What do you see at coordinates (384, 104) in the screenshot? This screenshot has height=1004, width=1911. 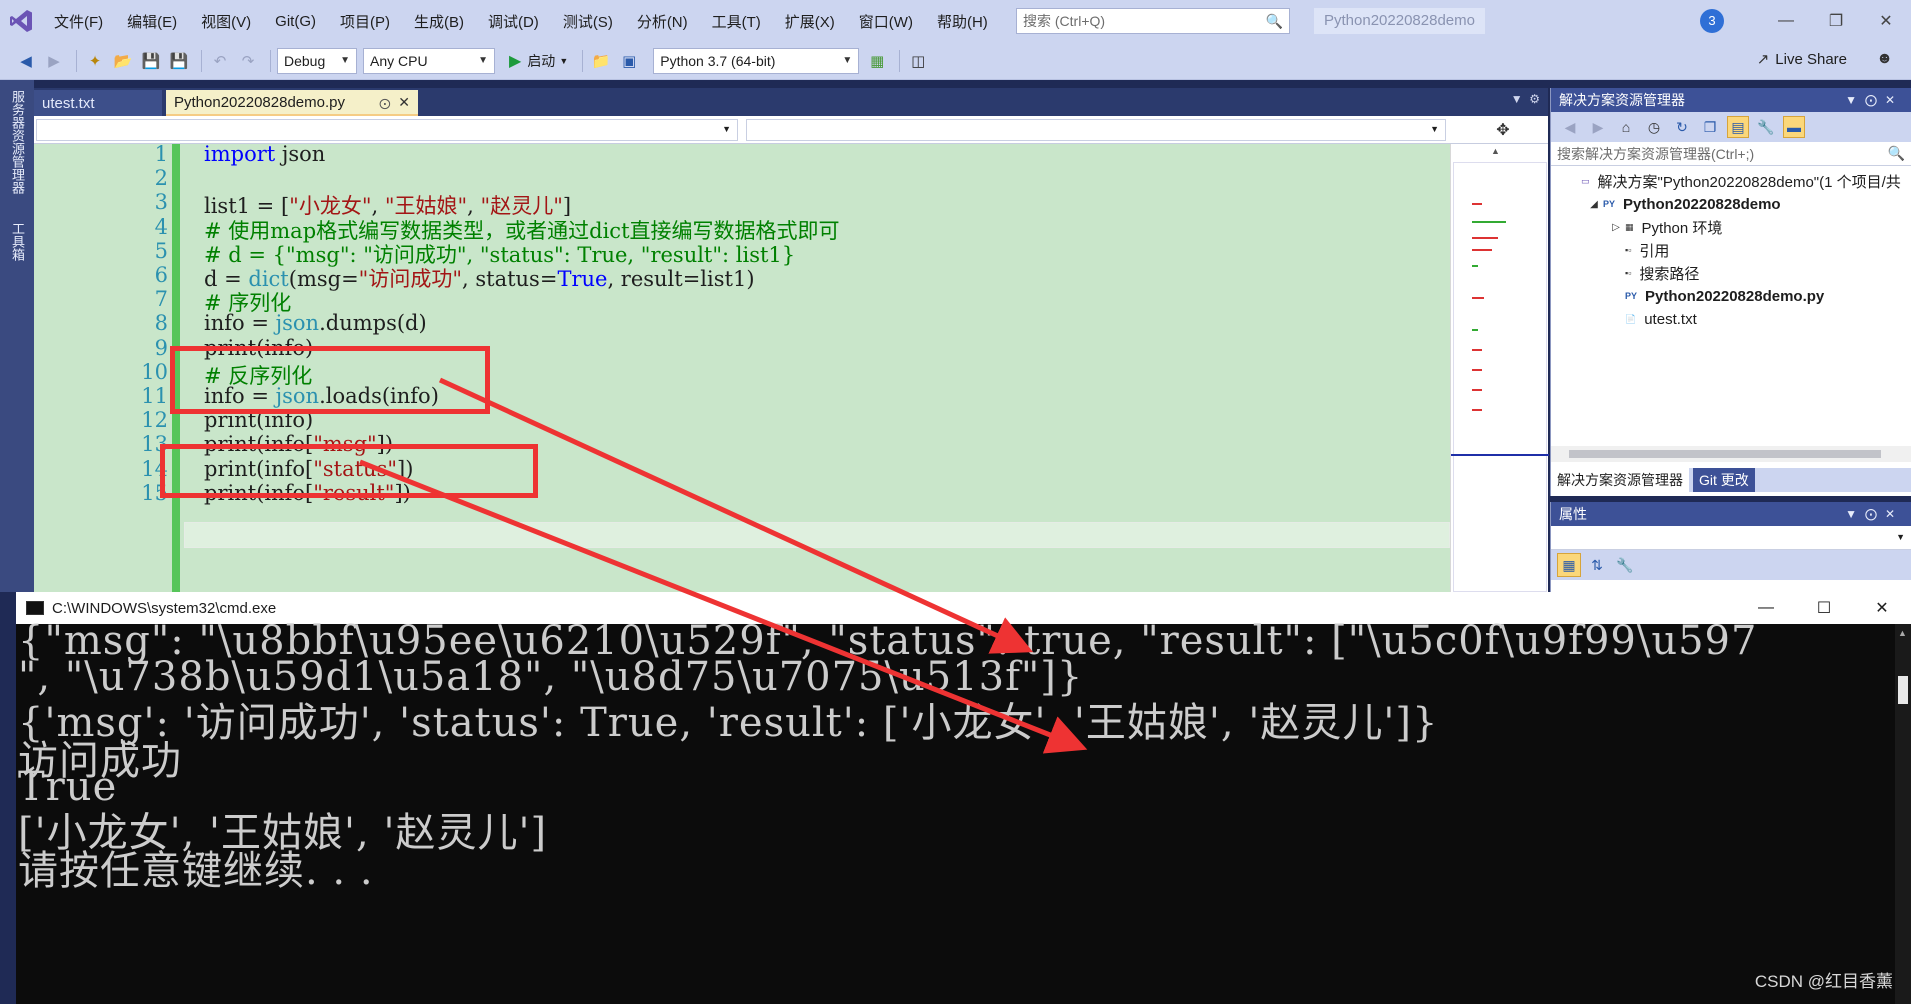 I see `pin-icon: ⨀` at bounding box center [384, 104].